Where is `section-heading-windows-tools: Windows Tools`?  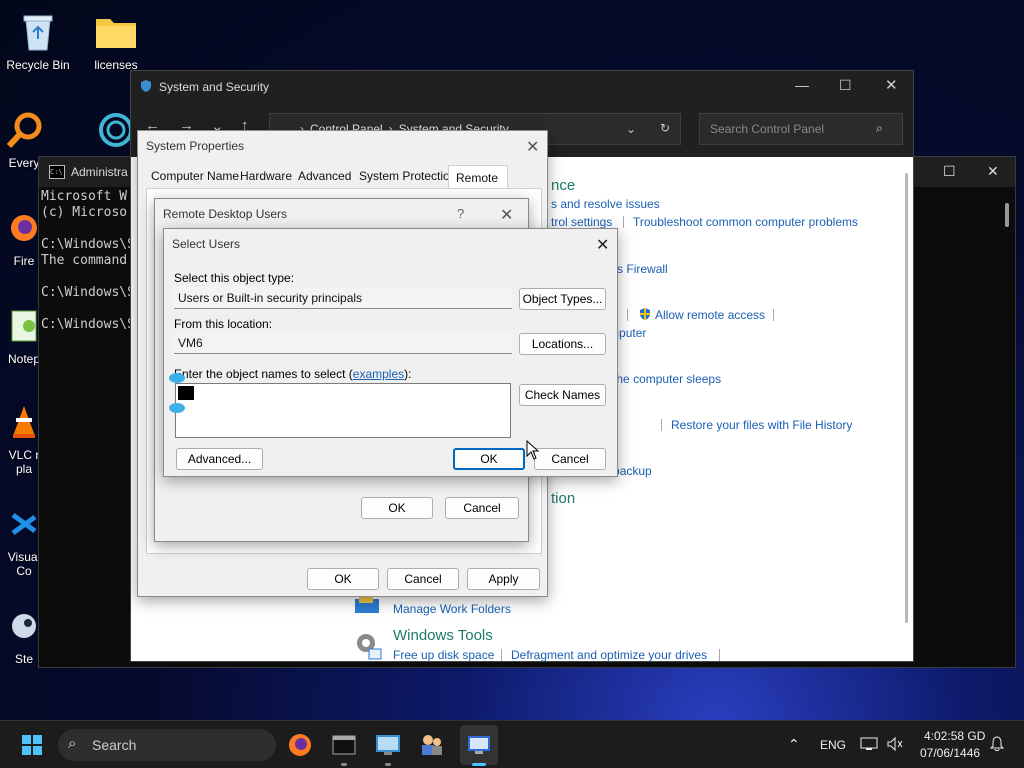
section-heading-windows-tools: Windows Tools is located at coordinates (443, 635).